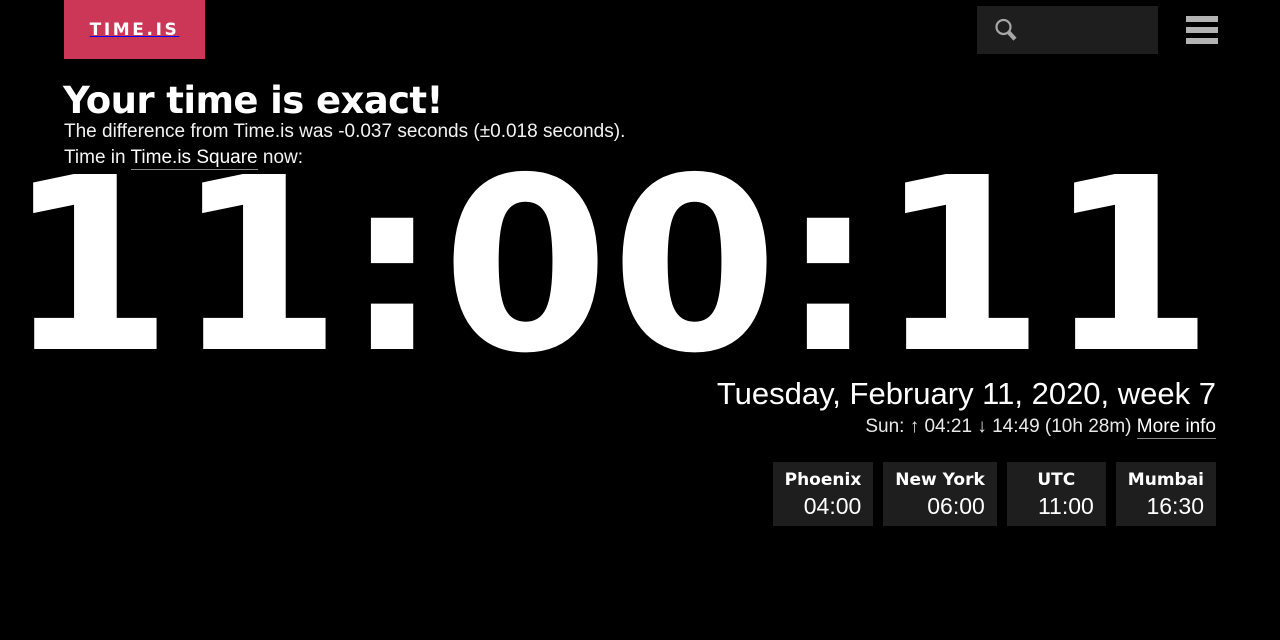 The image size is (1280, 640). I want to click on city-time: 11:00, so click(1065, 506).